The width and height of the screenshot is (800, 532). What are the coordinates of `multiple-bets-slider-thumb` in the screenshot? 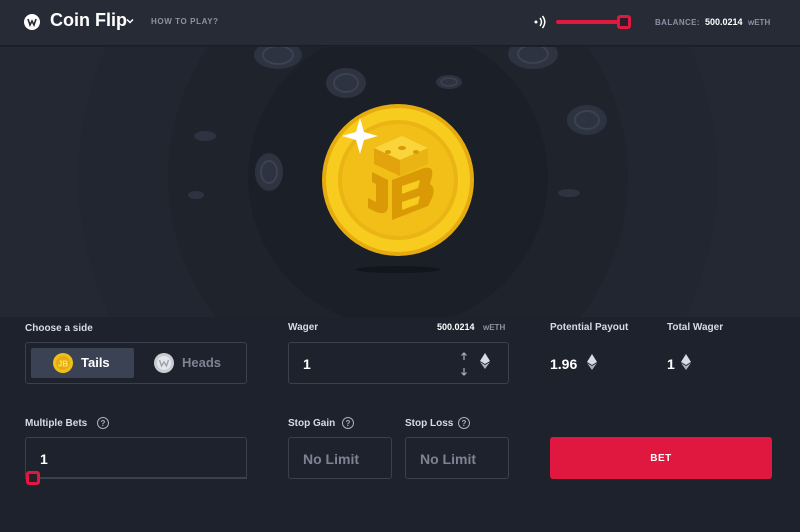 It's located at (33, 478).